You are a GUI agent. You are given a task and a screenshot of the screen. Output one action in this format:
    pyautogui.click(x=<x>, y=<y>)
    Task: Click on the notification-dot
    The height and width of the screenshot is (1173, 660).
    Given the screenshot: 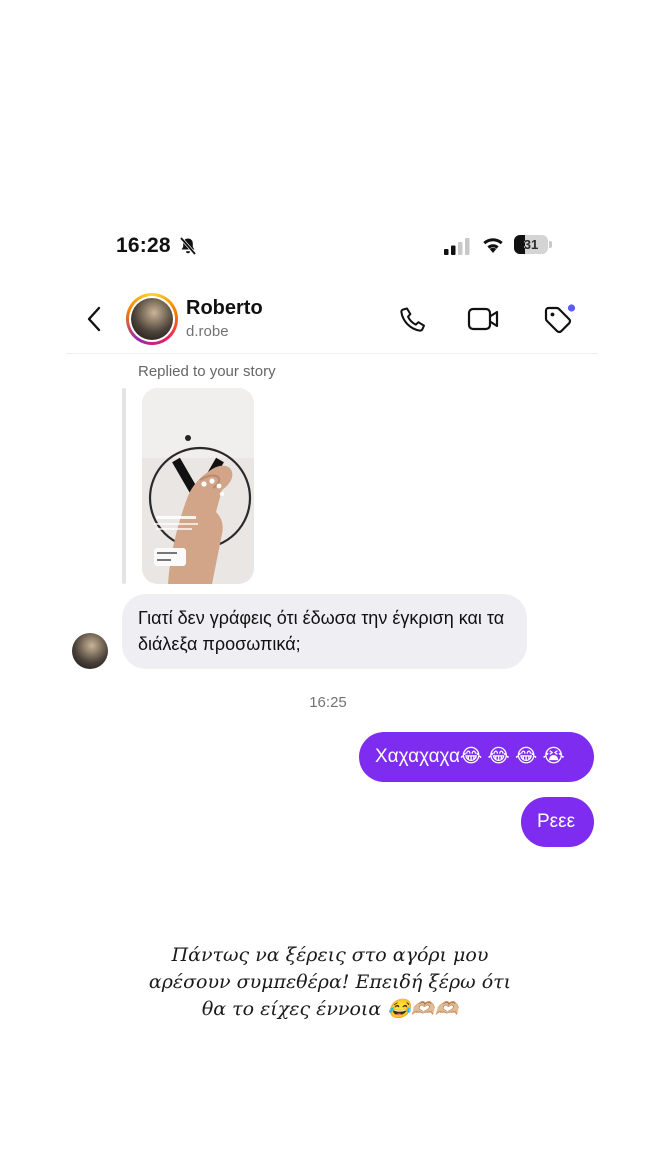 What is the action you would take?
    pyautogui.click(x=571, y=308)
    